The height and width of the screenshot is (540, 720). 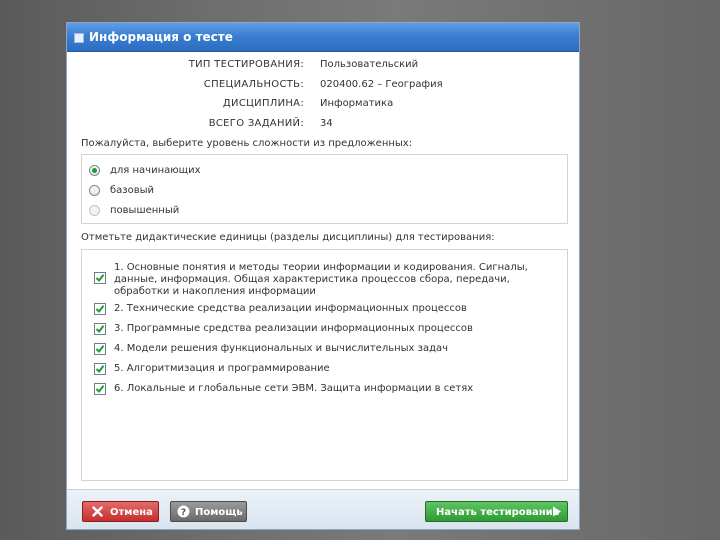 What do you see at coordinates (326, 123) in the screenshot?
I see `info-value: 34` at bounding box center [326, 123].